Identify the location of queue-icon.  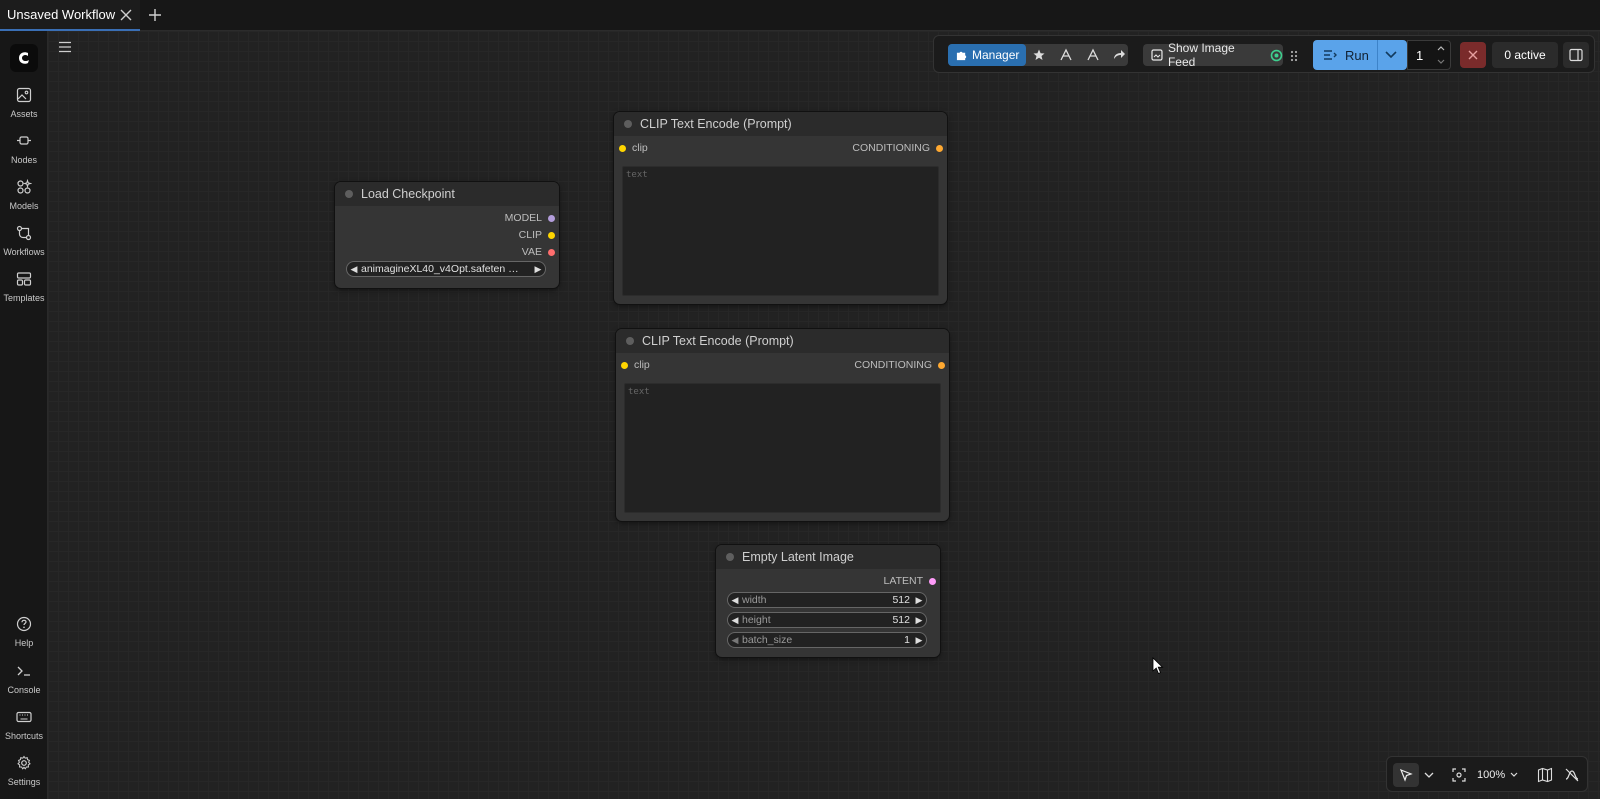
(1330, 55).